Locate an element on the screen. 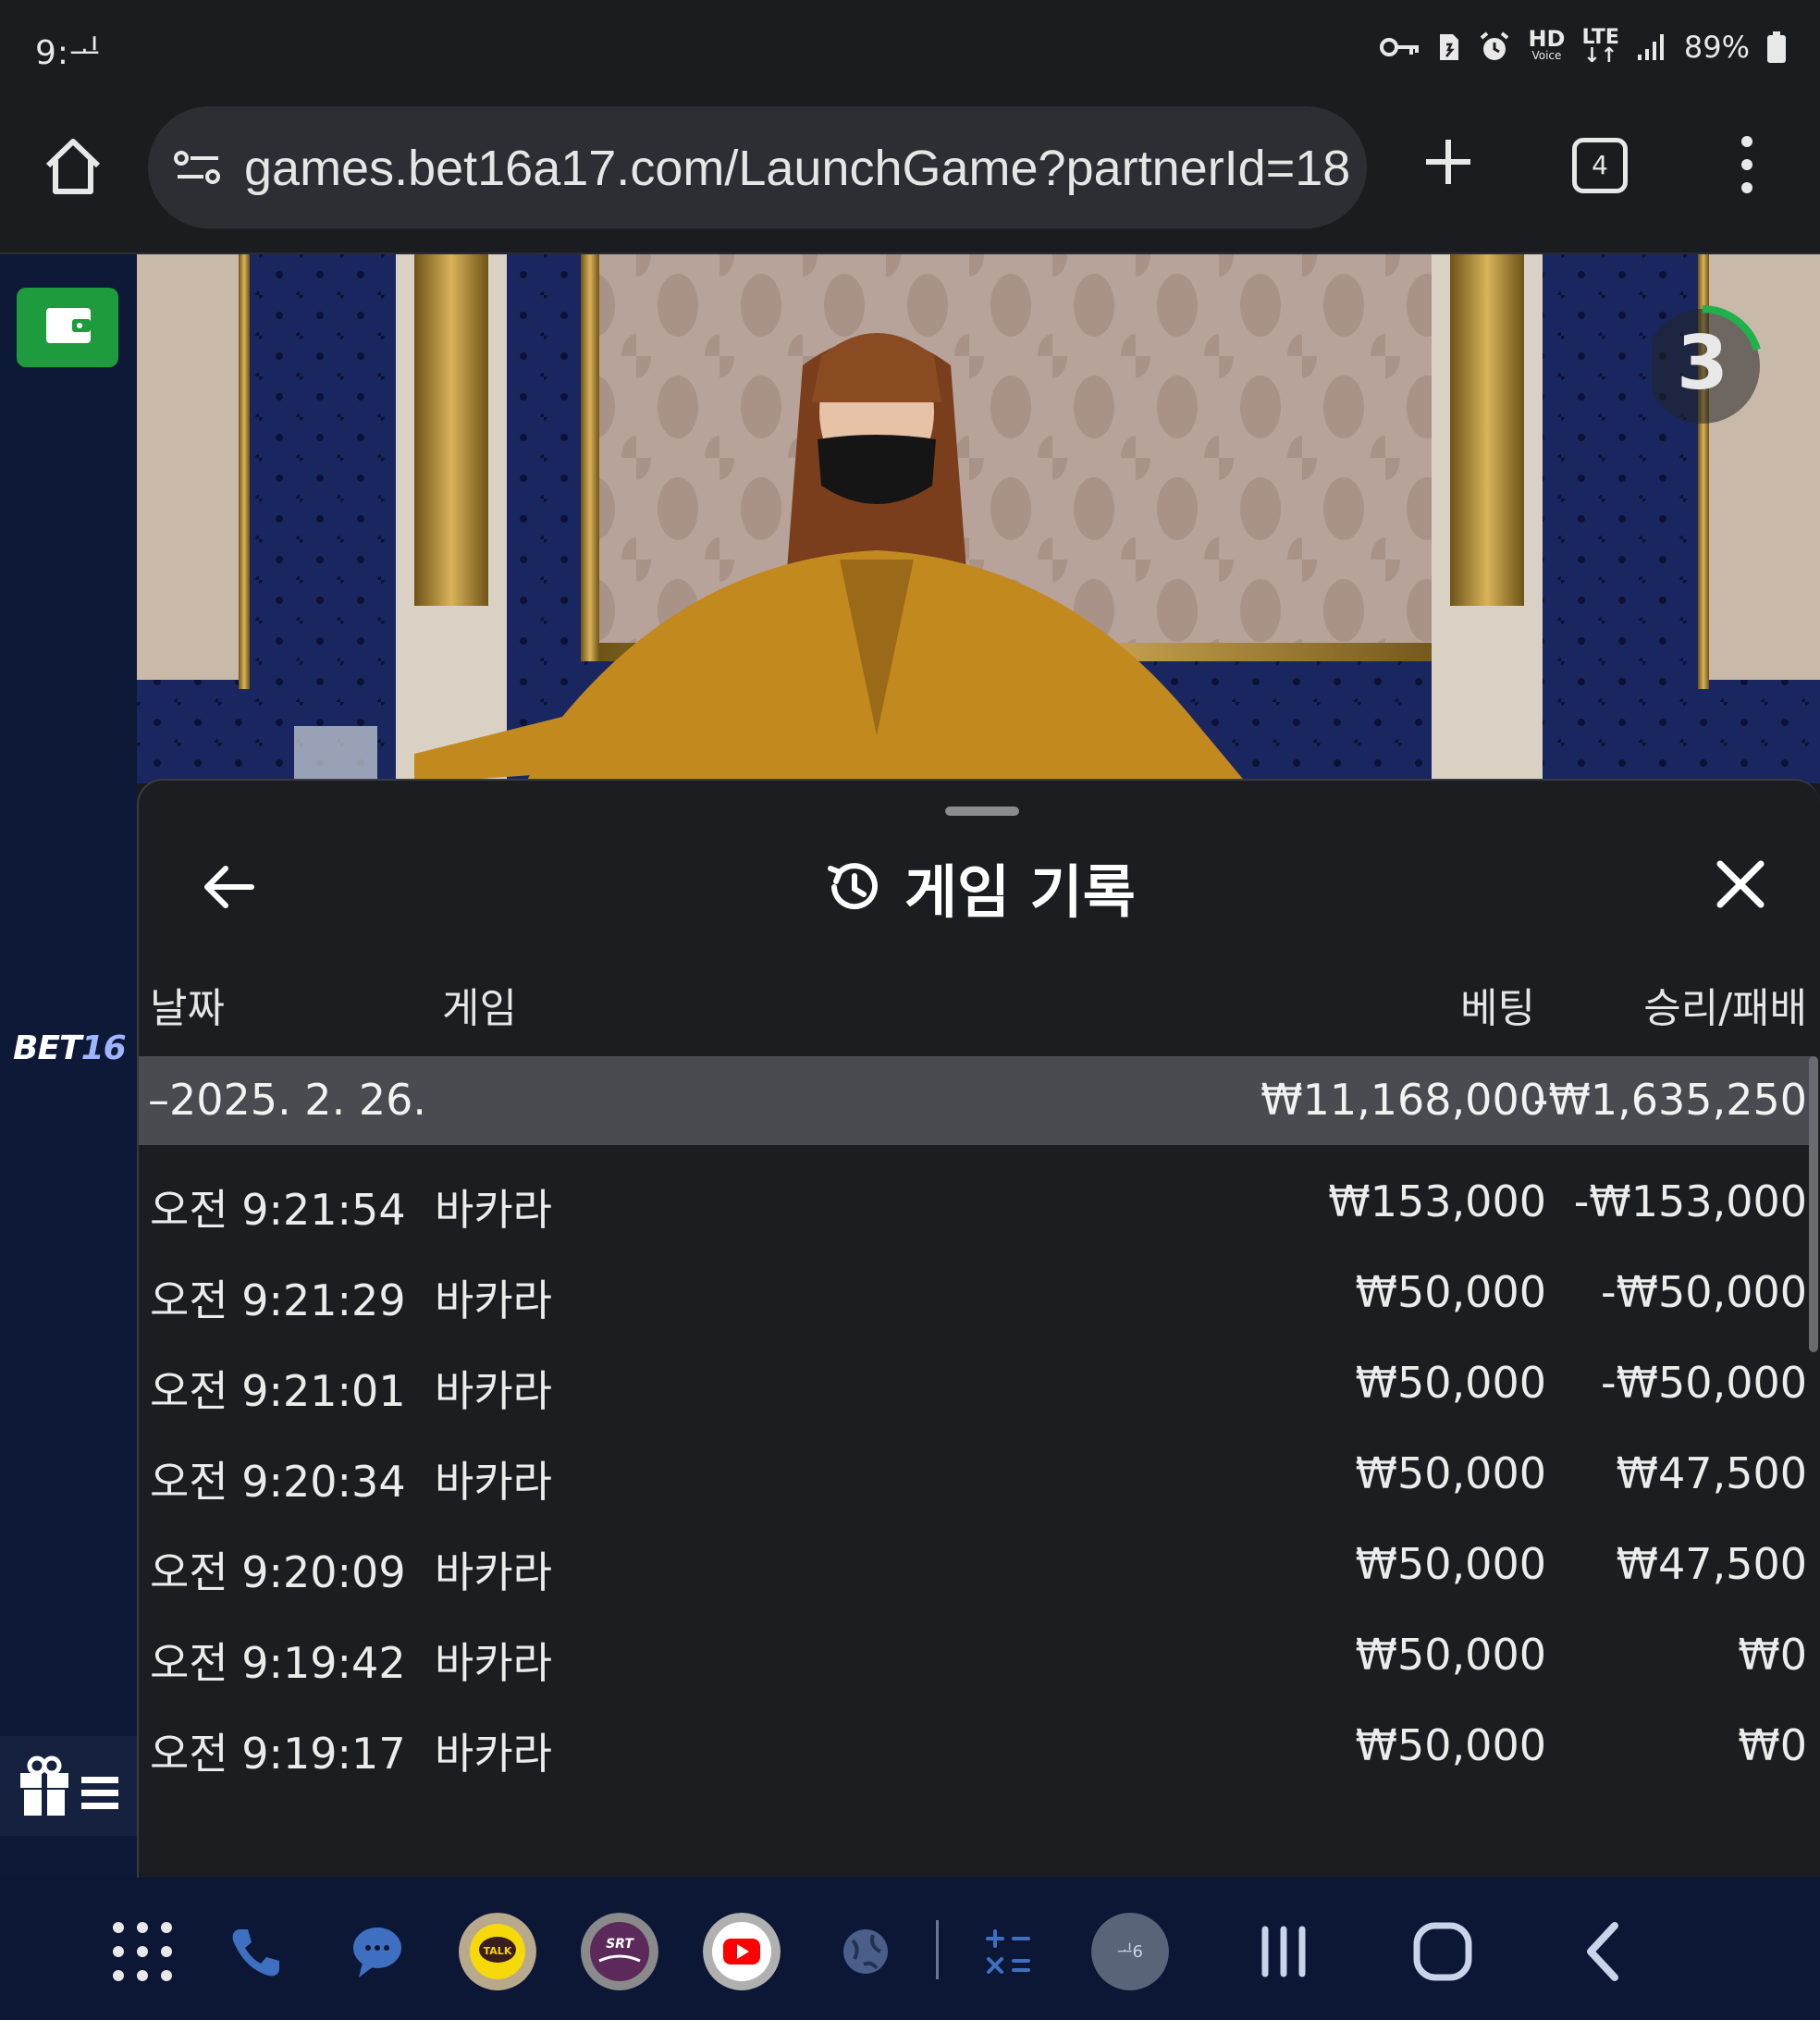 This screenshot has height=2020, width=1820. hd-voice-icon: HD Voice is located at coordinates (1547, 44).